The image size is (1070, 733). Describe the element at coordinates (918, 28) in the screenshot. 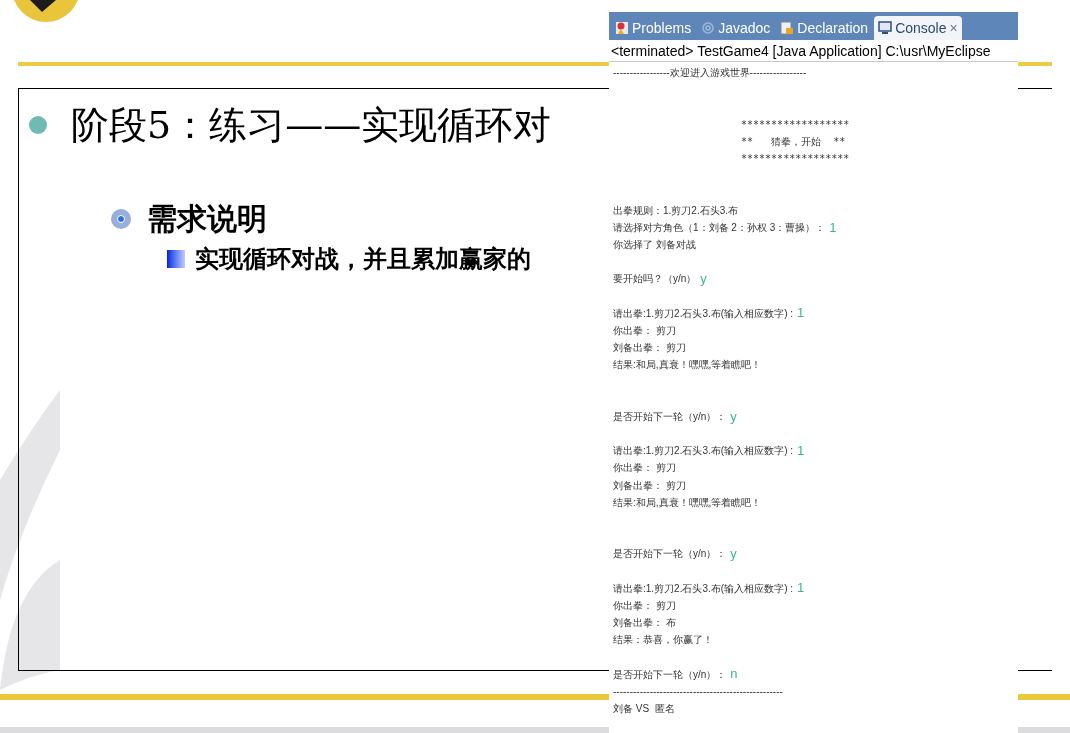

I see `view-tab: Console ×` at that location.